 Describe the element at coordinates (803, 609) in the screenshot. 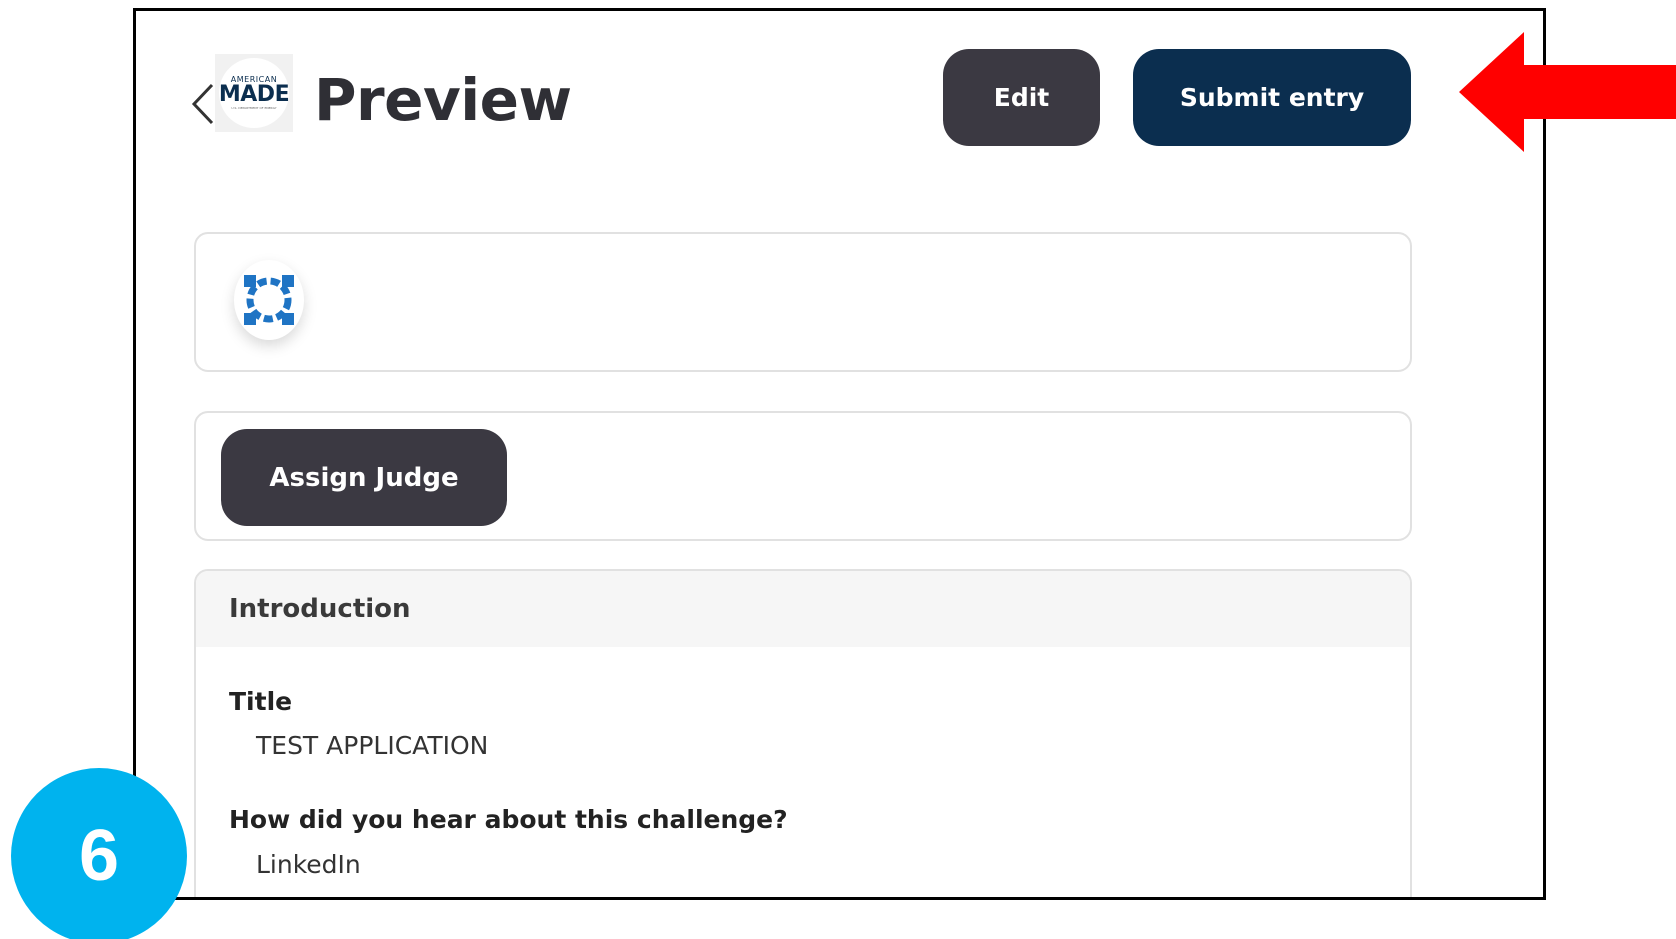

I see `section-header-introduction: Introduction` at that location.